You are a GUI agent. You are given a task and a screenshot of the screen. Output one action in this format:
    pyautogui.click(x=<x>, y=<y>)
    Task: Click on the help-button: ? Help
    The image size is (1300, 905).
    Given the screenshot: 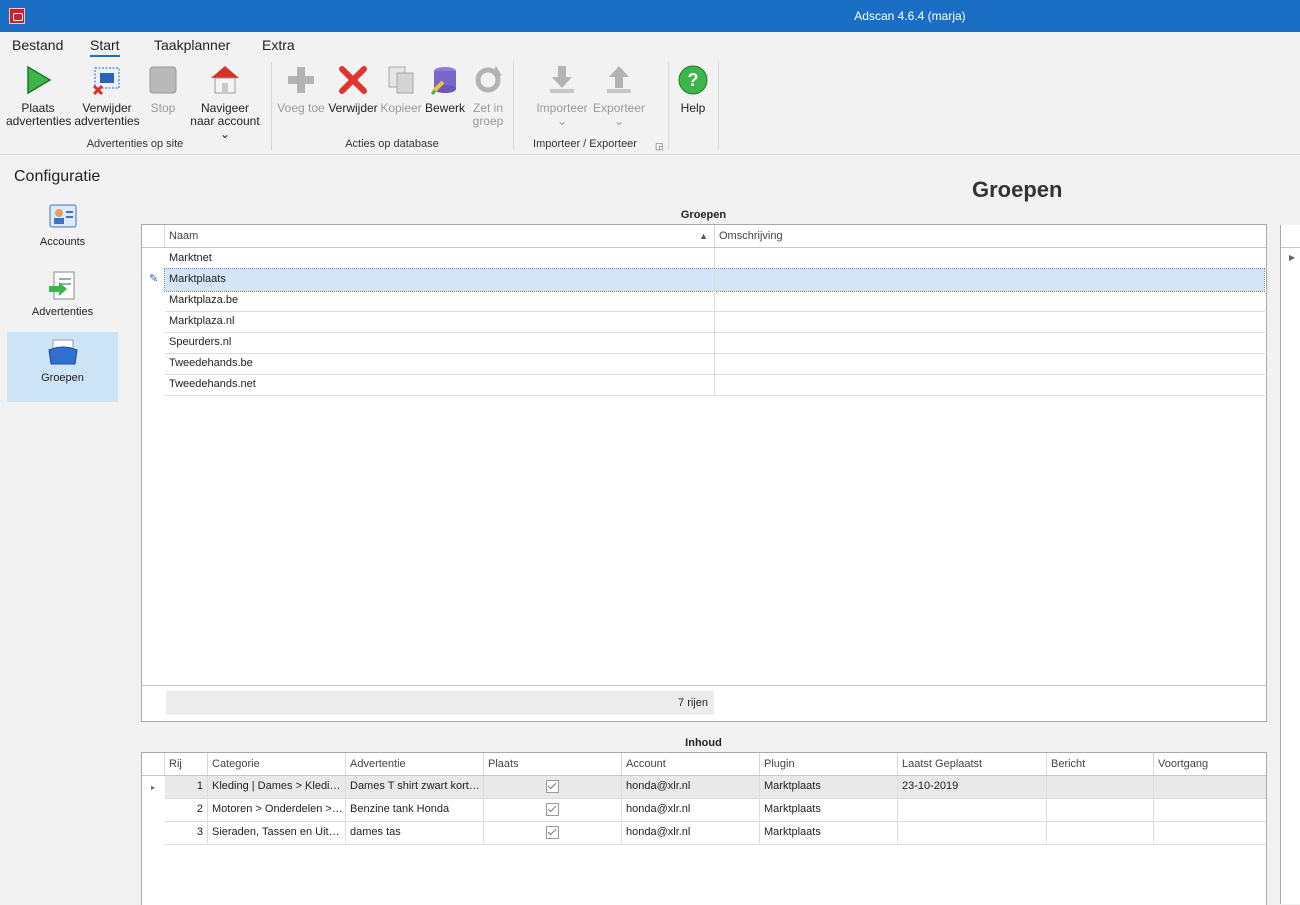 What is the action you would take?
    pyautogui.click(x=693, y=89)
    